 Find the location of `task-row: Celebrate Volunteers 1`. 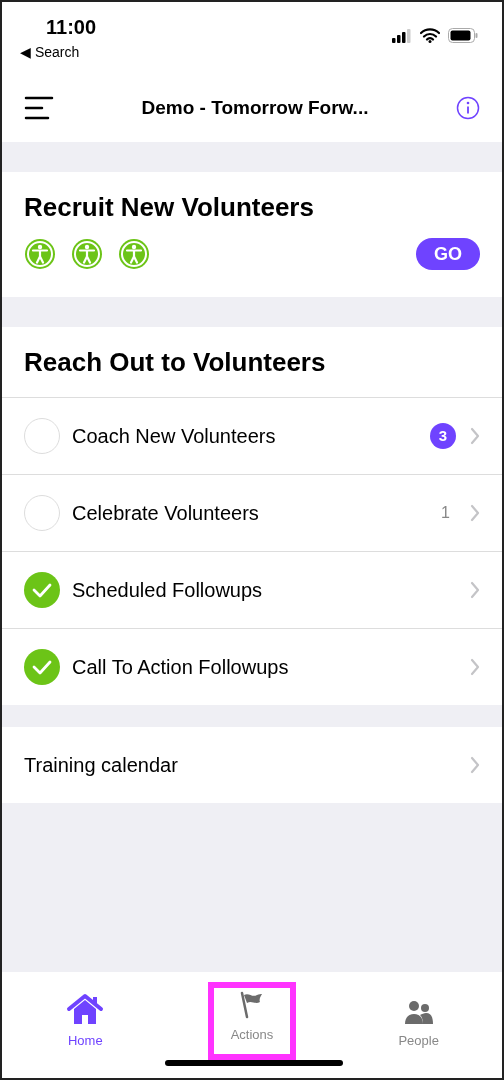

task-row: Celebrate Volunteers 1 is located at coordinates (252, 512).